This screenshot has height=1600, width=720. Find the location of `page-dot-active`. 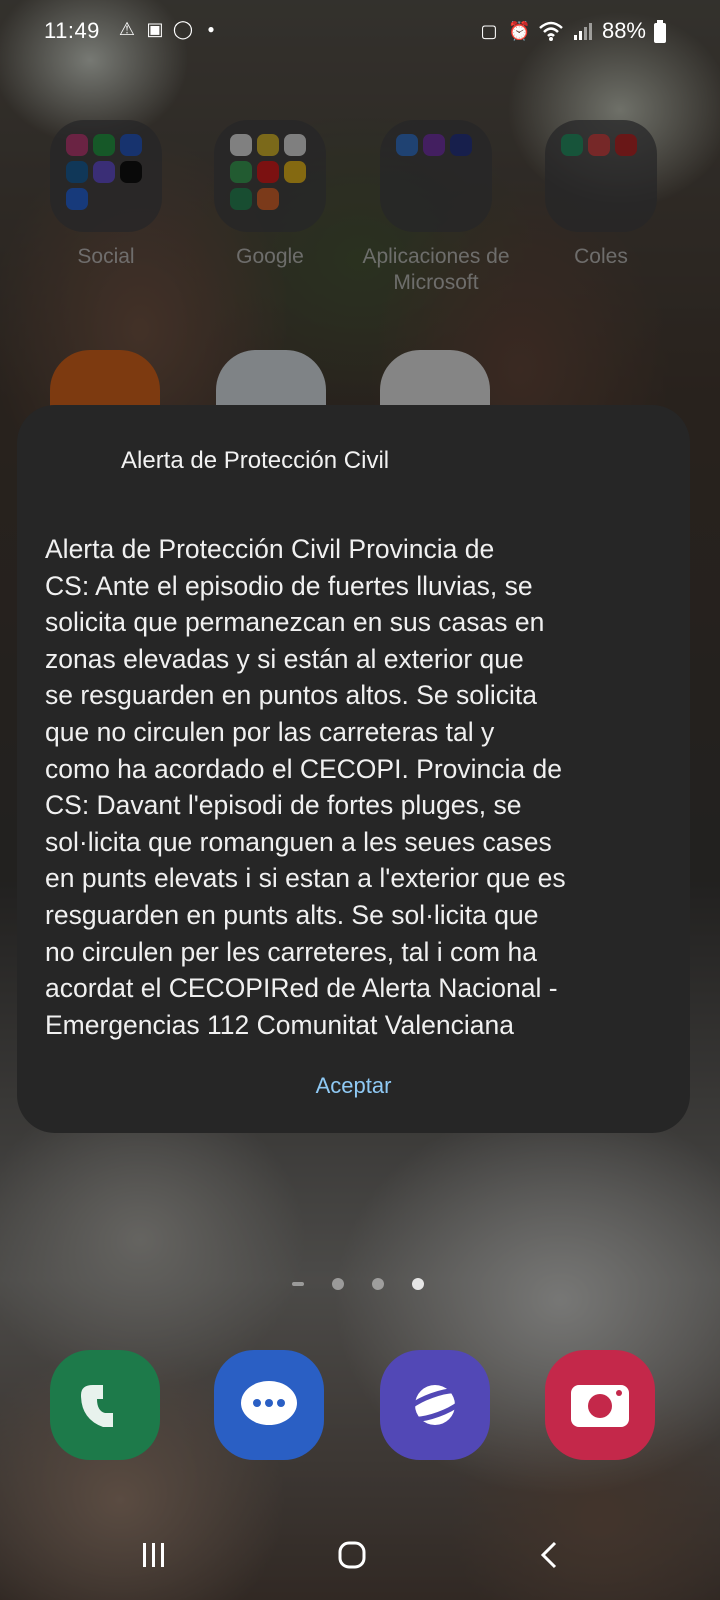

page-dot-active is located at coordinates (418, 1284).